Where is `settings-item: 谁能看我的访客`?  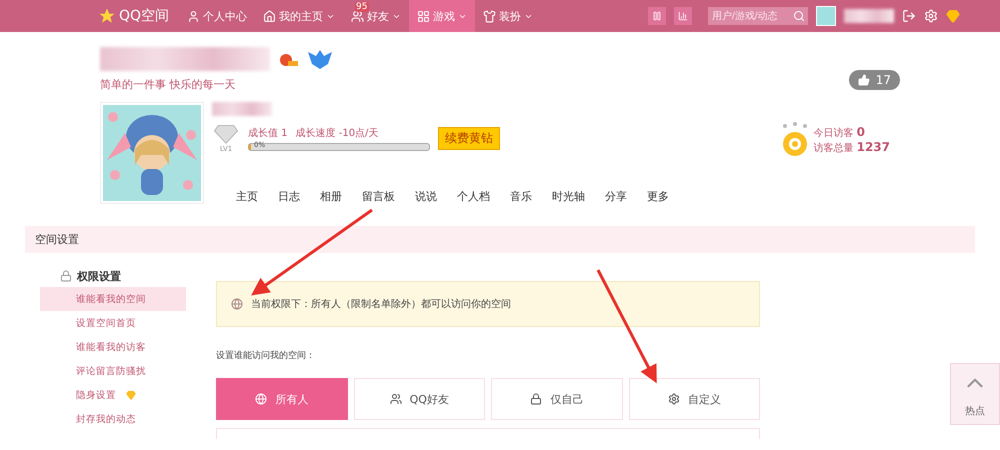
settings-item: 谁能看我的访客 is located at coordinates (113, 347).